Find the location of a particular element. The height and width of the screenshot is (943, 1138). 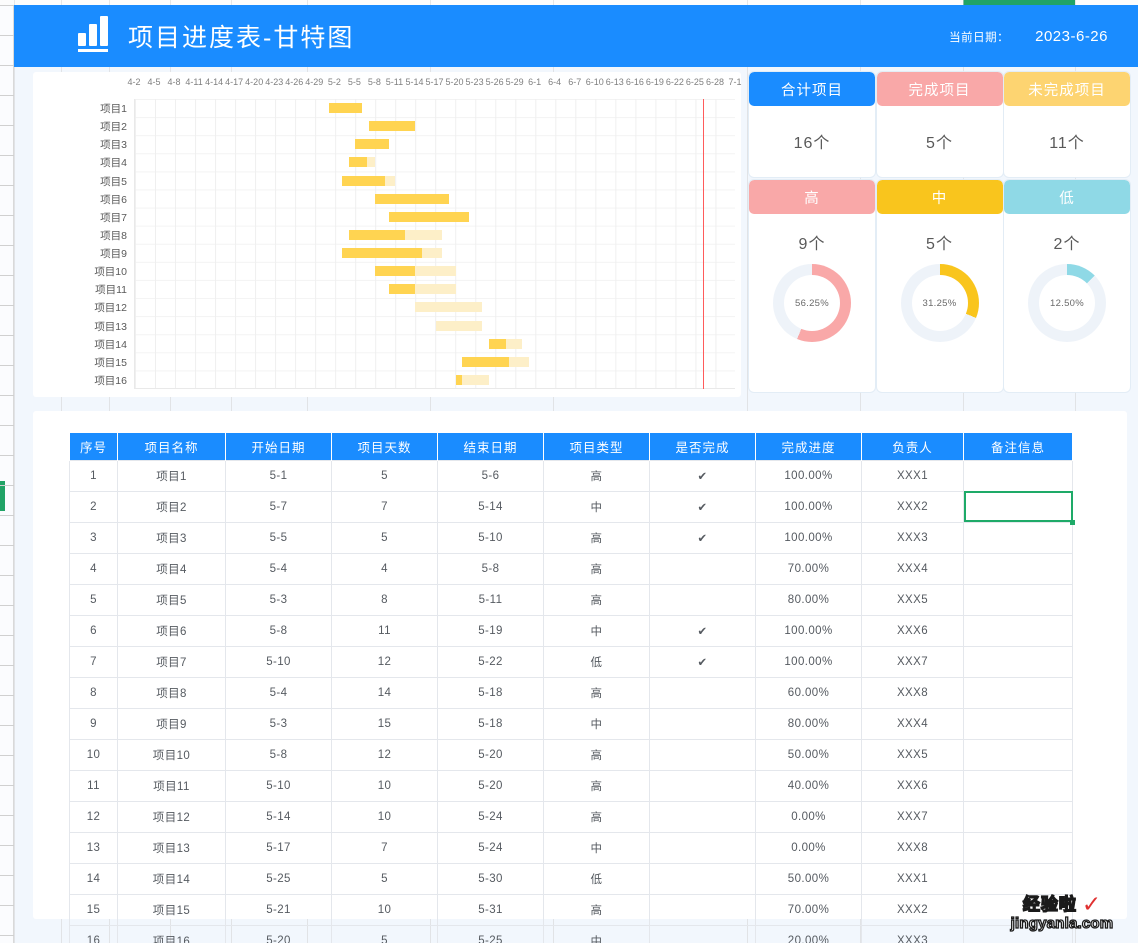

table-cell-start: 5-7 is located at coordinates (278, 506).